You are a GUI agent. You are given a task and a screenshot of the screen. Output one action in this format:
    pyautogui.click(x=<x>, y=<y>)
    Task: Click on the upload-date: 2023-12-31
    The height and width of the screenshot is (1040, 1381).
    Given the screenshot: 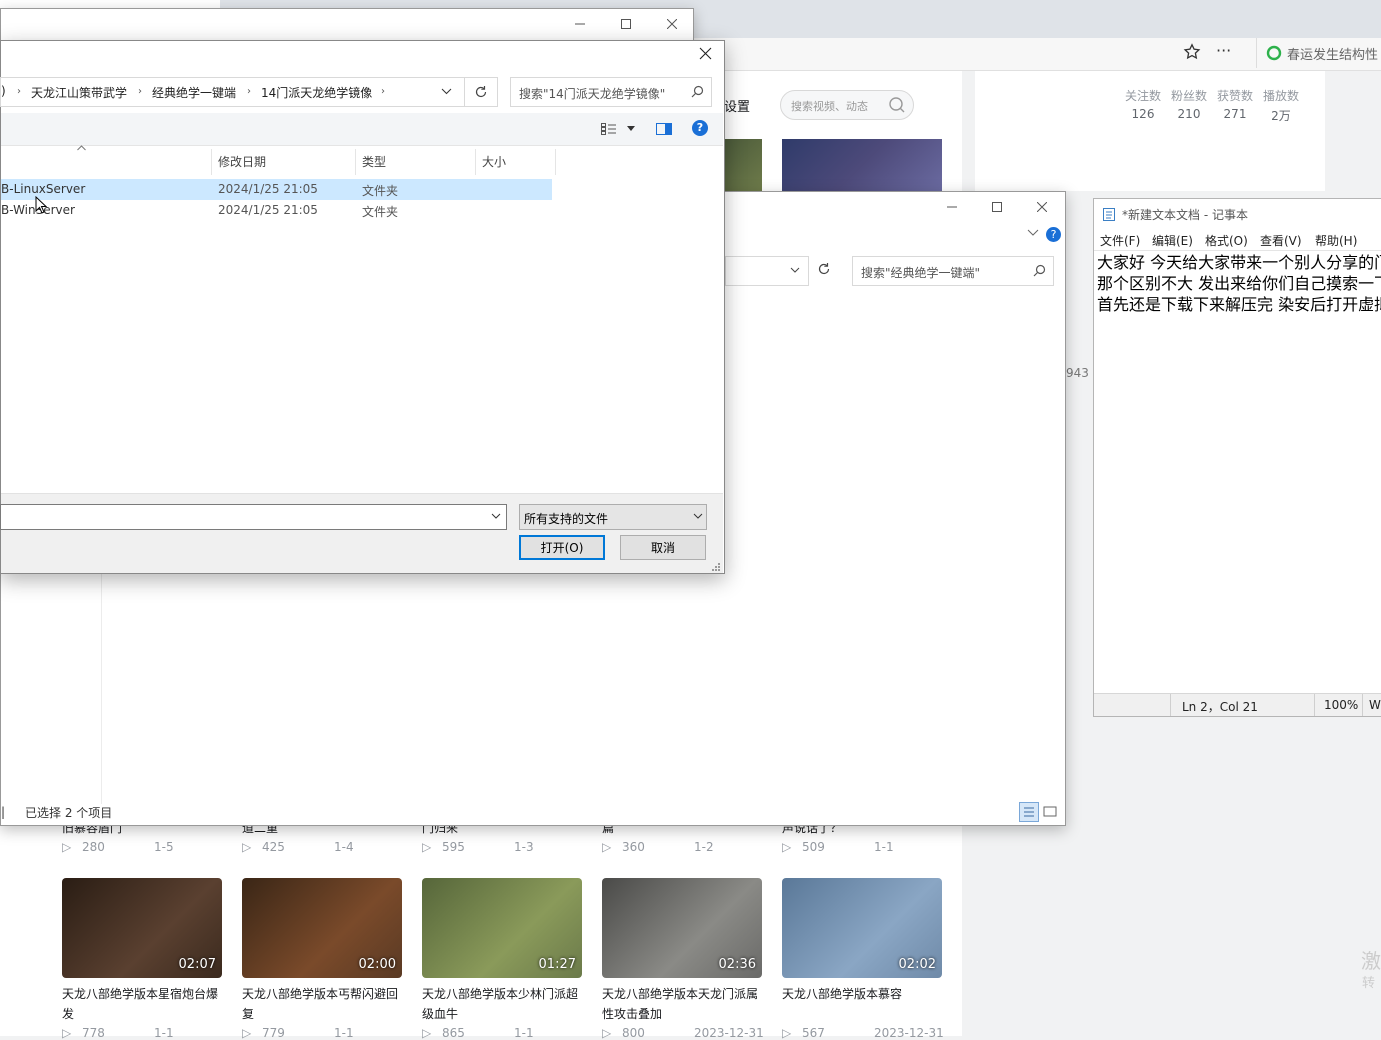 What is the action you would take?
    pyautogui.click(x=909, y=1033)
    